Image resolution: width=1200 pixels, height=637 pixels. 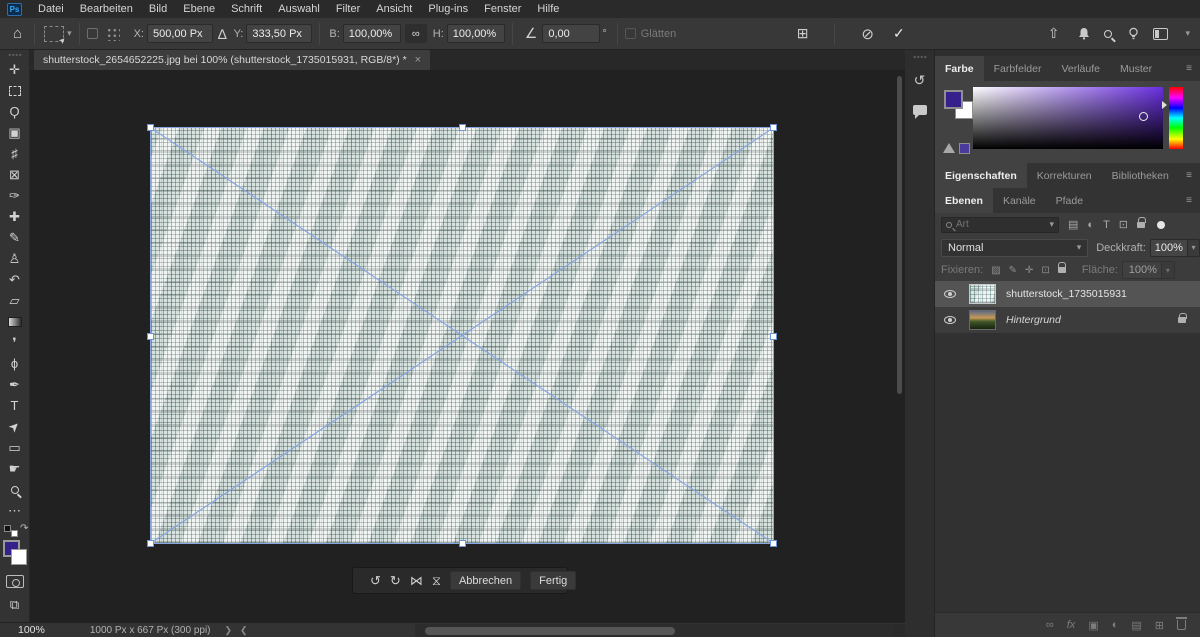 What do you see at coordinates (15, 237) in the screenshot?
I see `brush-tool: ✎` at bounding box center [15, 237].